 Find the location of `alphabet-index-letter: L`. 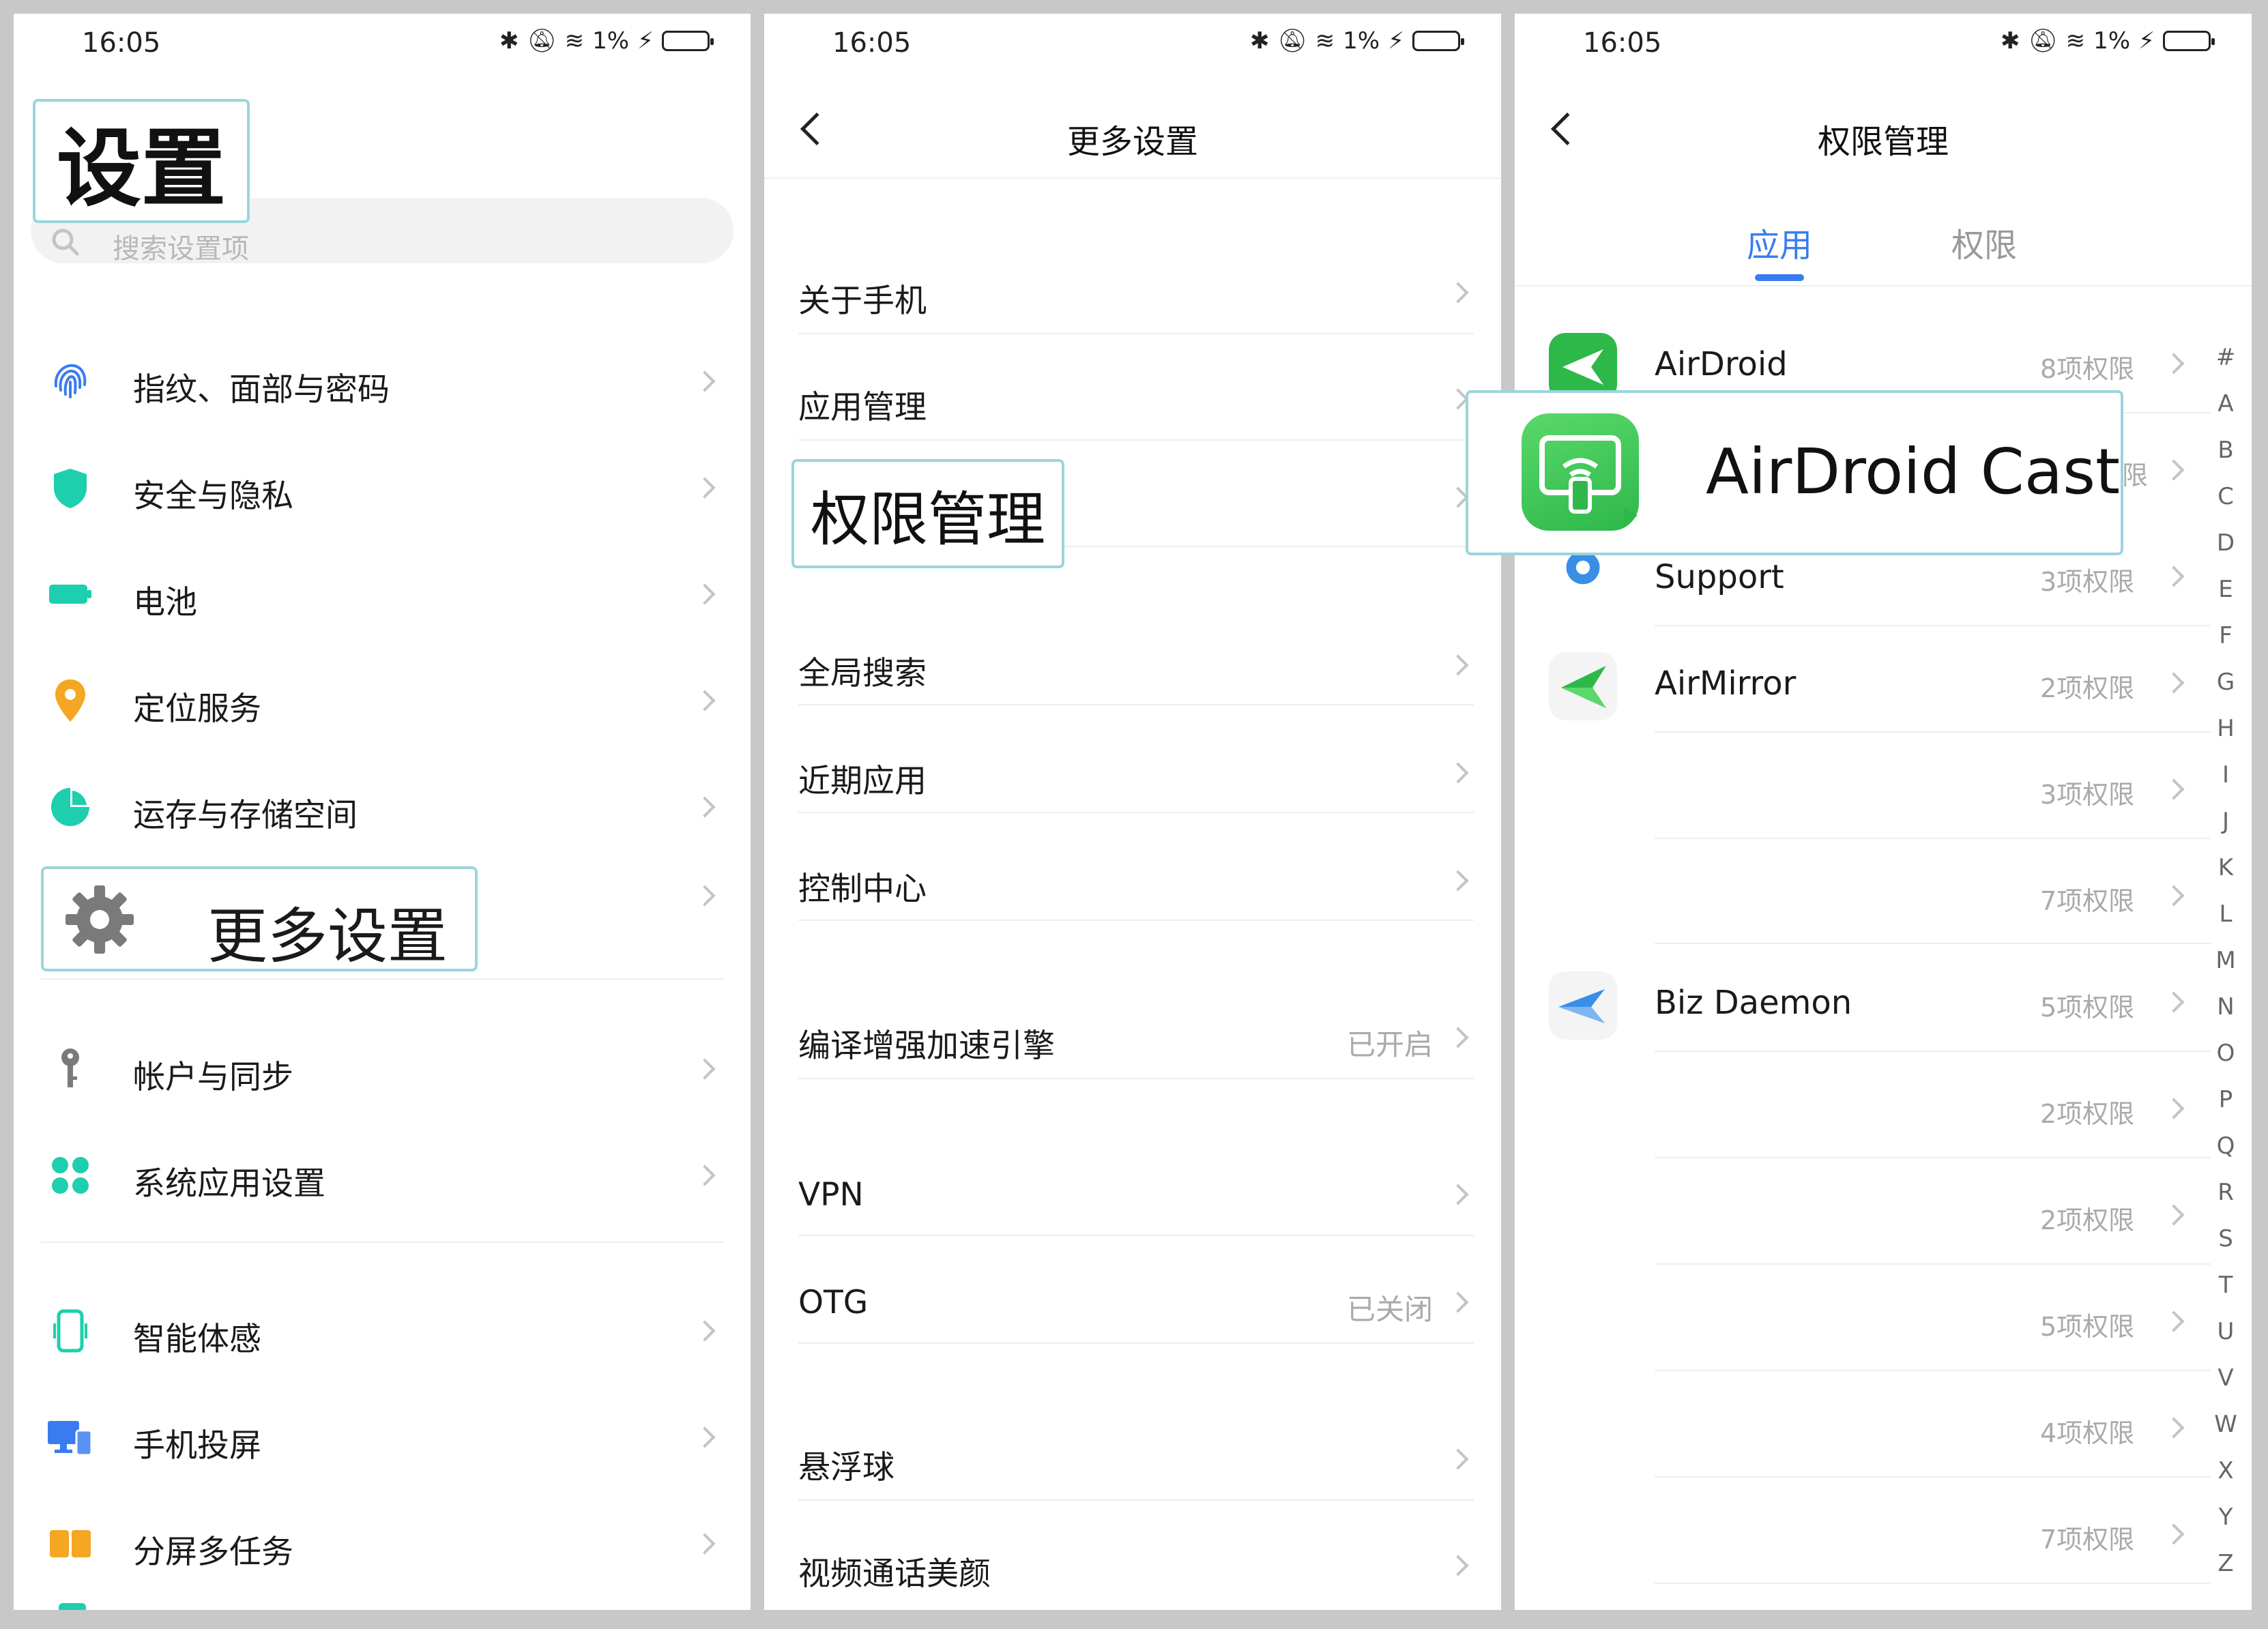

alphabet-index-letter: L is located at coordinates (2226, 914).